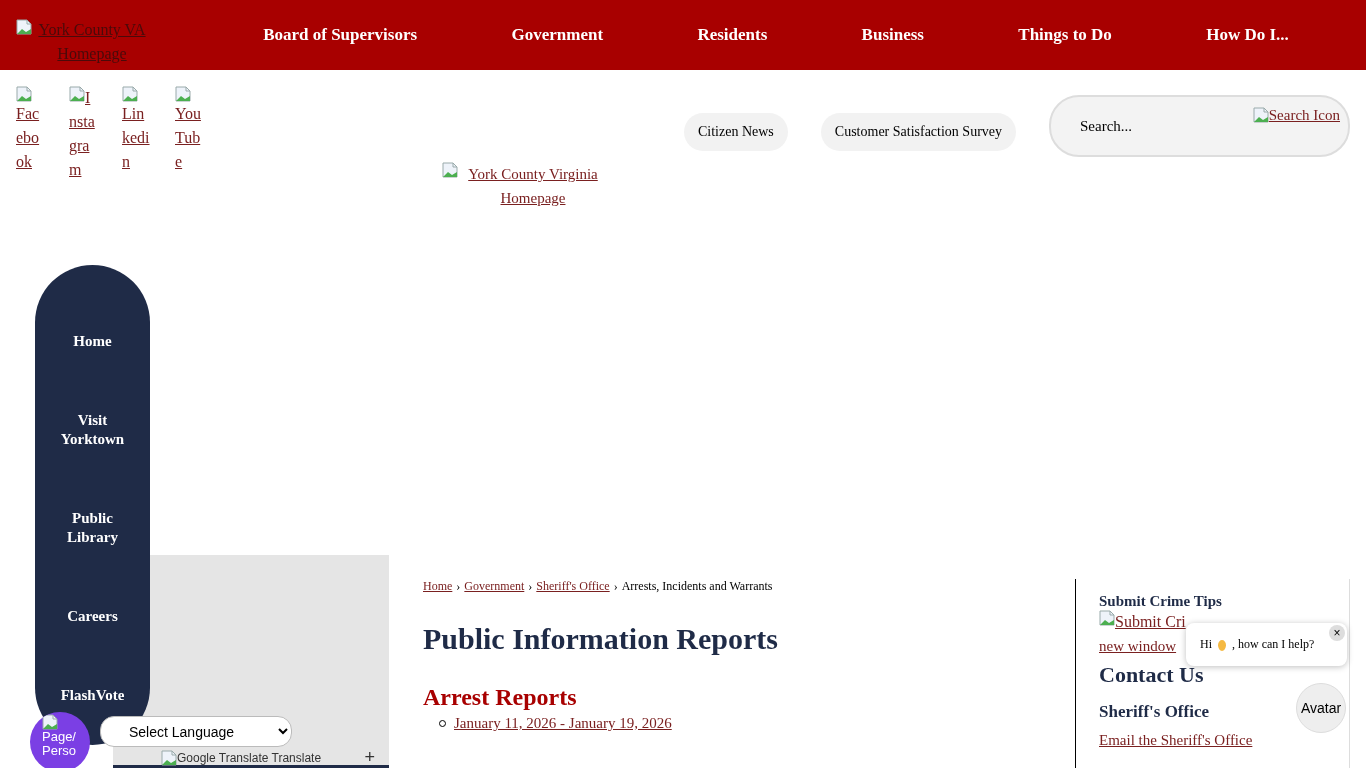  Describe the element at coordinates (1321, 708) in the screenshot. I see `chat-avatar-button: Avatar` at that location.